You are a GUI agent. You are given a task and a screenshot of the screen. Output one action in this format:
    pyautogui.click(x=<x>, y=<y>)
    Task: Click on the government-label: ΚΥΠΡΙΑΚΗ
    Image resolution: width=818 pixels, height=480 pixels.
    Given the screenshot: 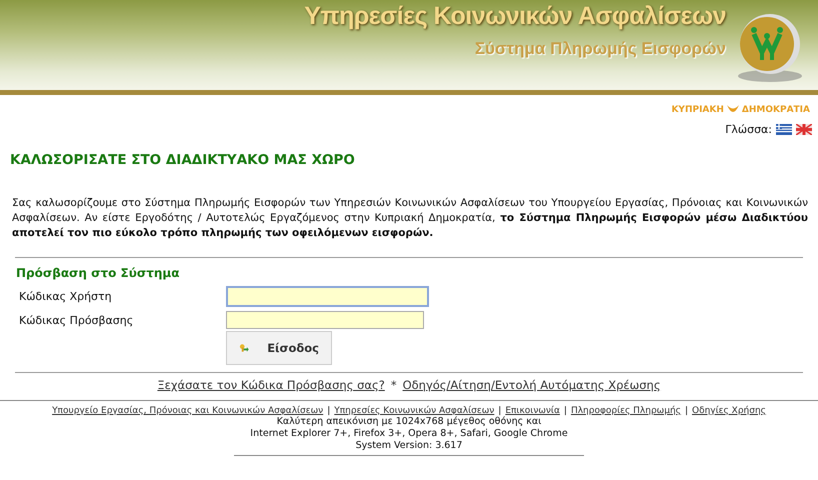 What is the action you would take?
    pyautogui.click(x=697, y=110)
    